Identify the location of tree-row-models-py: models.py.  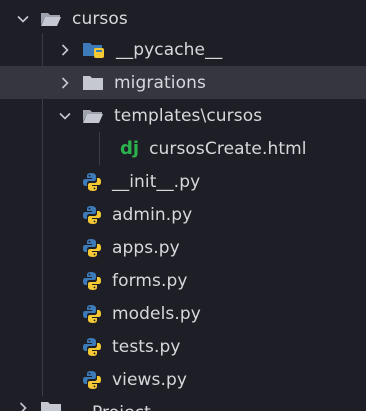
(183, 313).